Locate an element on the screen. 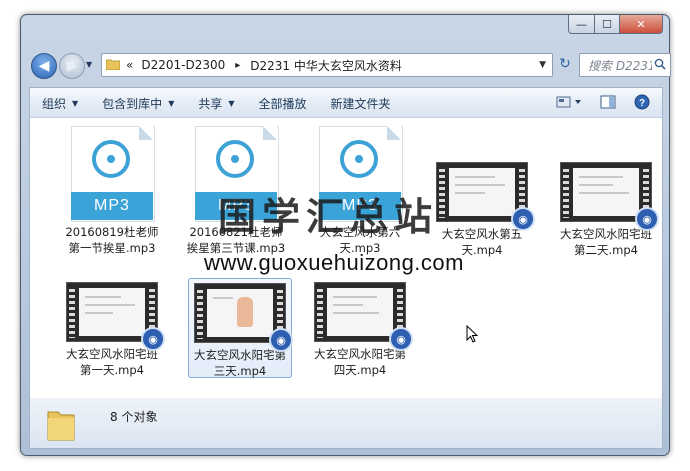  file-name: 大玄空风水阳宅班第一天.mp4 is located at coordinates (112, 362).